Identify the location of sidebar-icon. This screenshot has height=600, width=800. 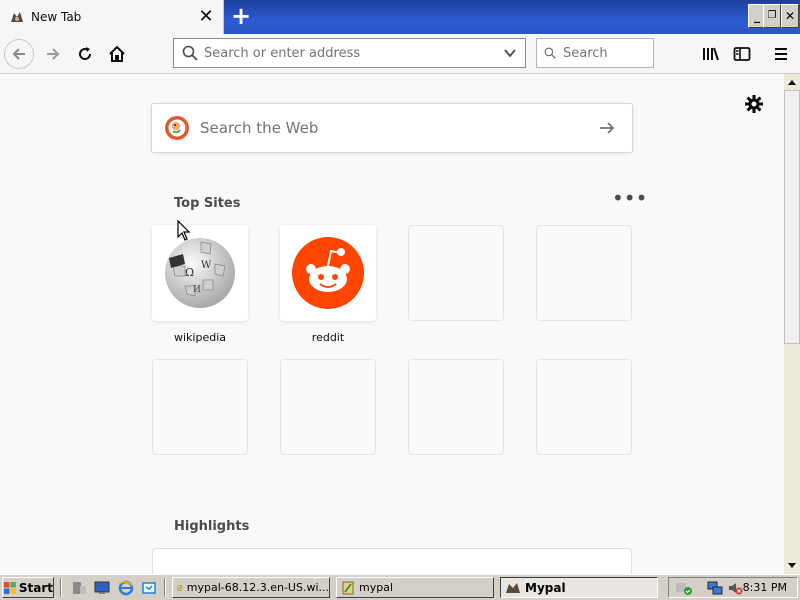
(742, 54).